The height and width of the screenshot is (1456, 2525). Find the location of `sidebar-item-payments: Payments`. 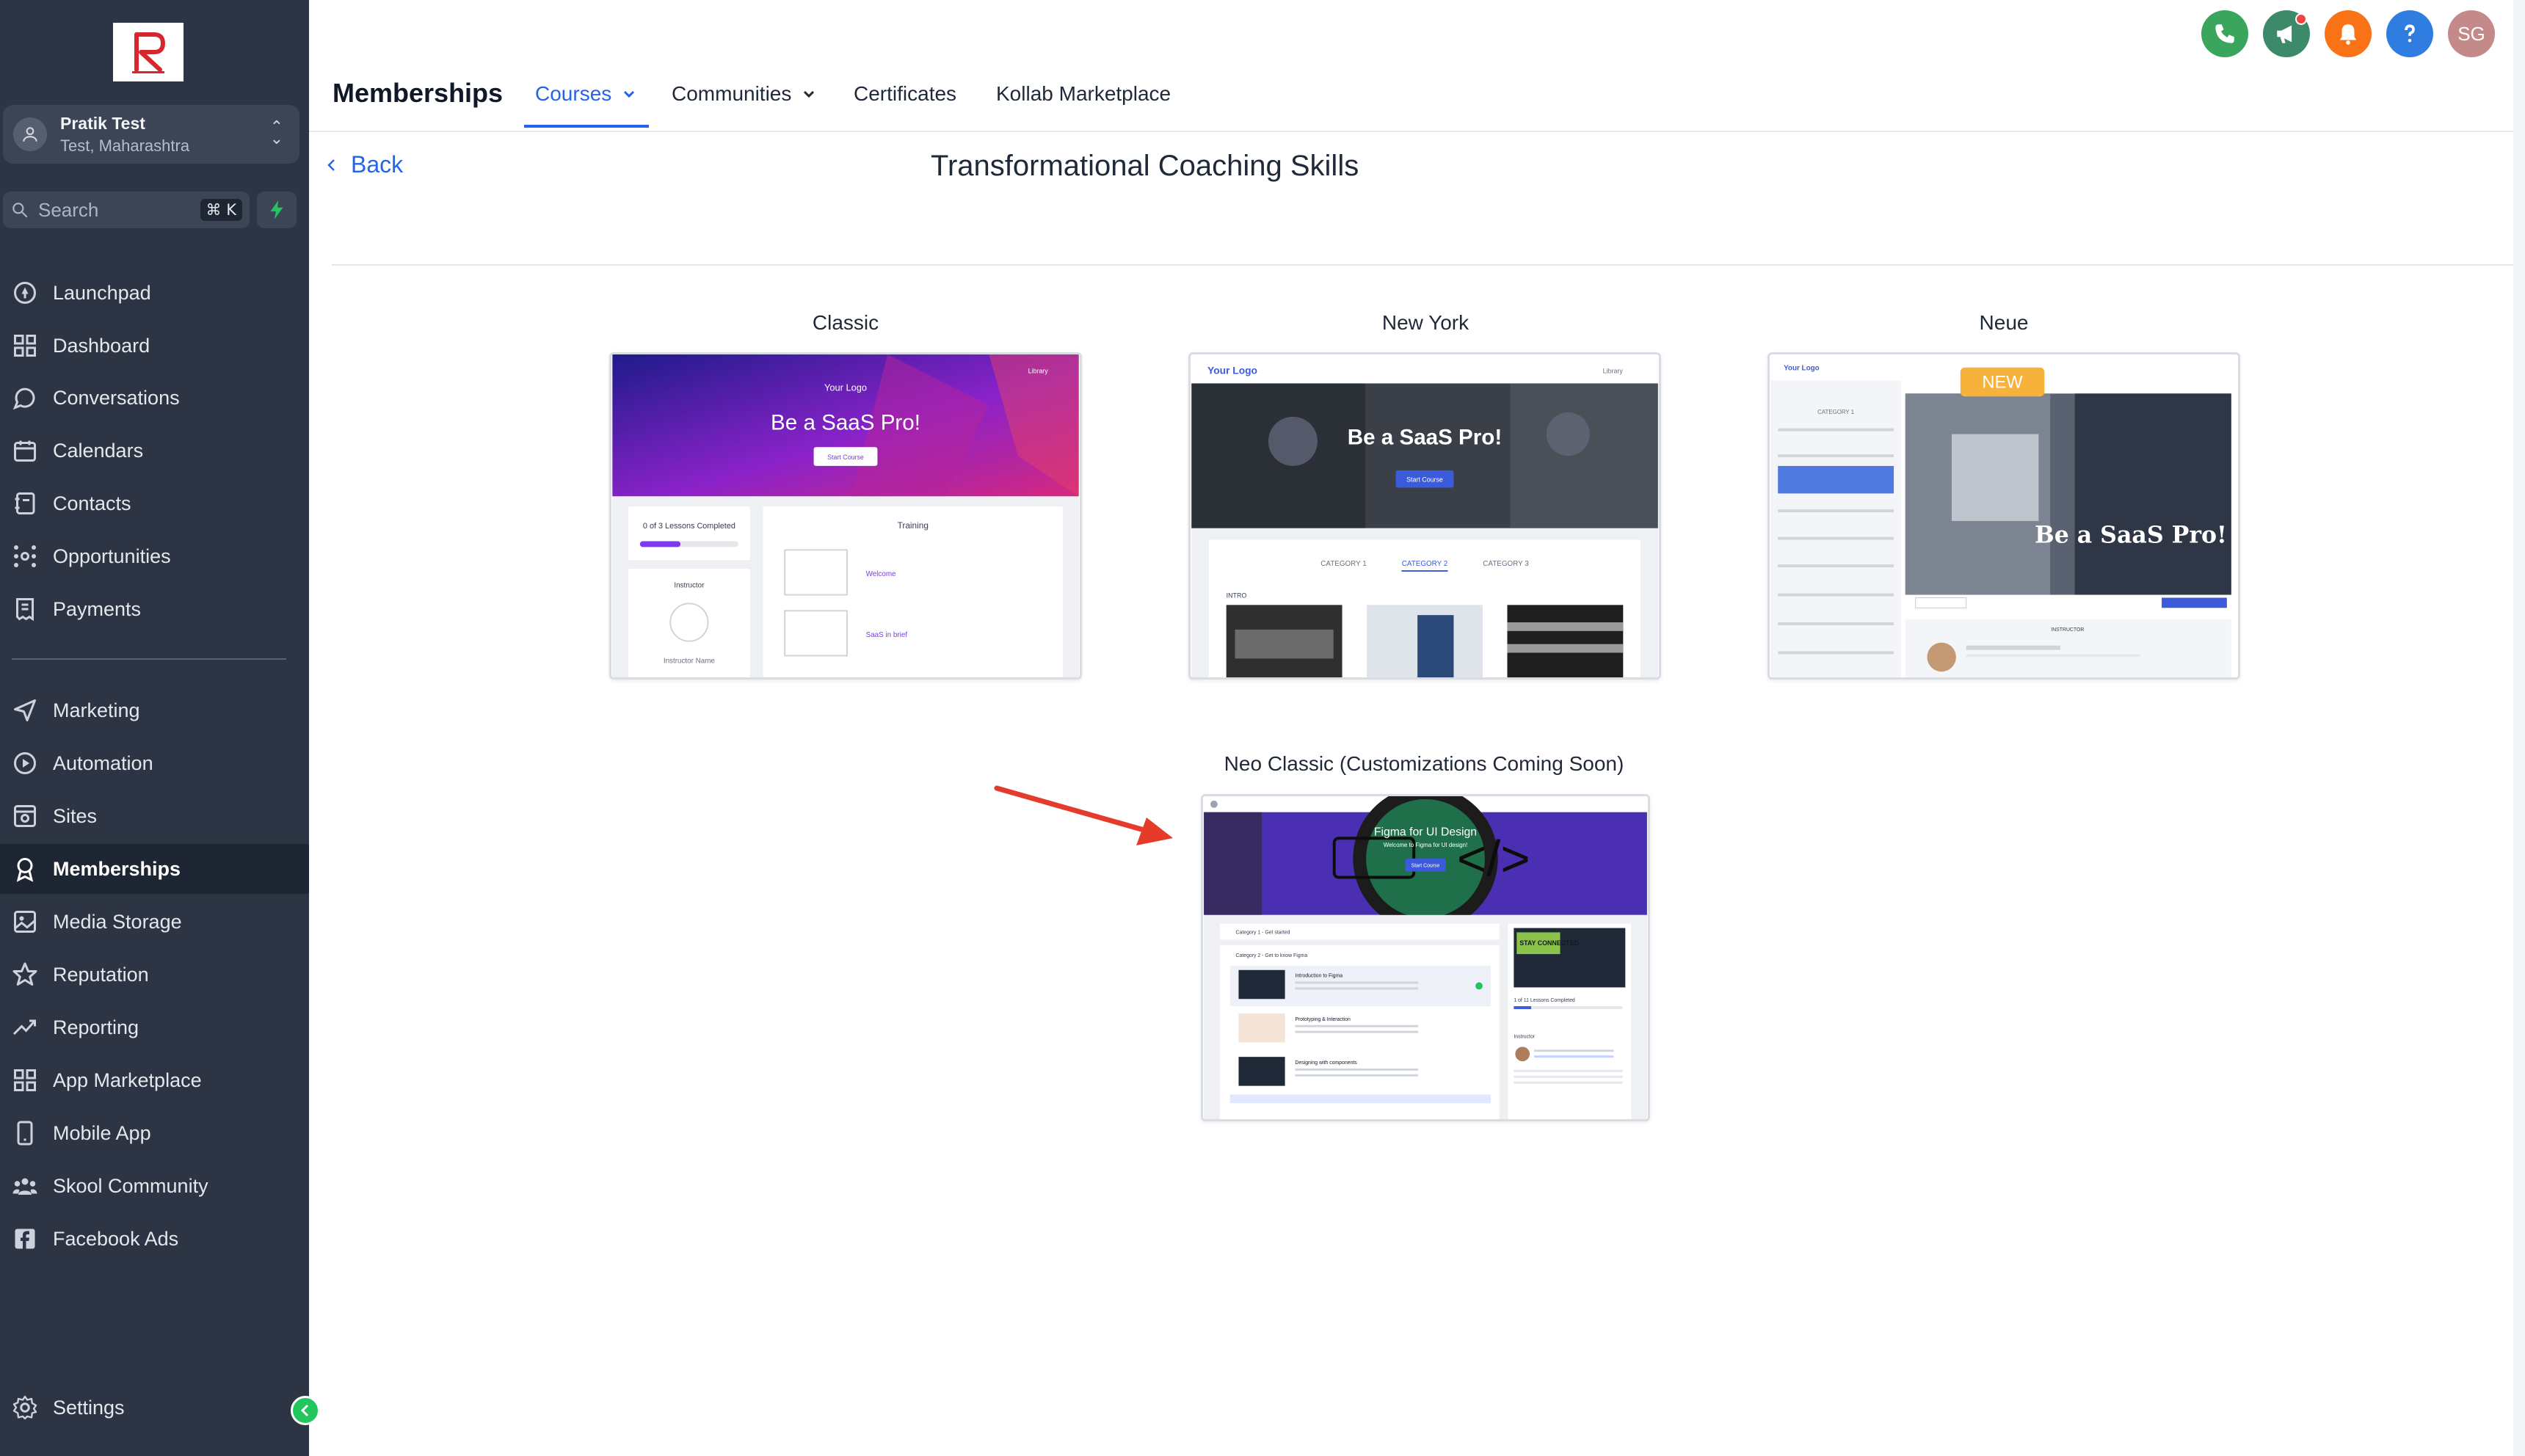

sidebar-item-payments: Payments is located at coordinates (154, 609).